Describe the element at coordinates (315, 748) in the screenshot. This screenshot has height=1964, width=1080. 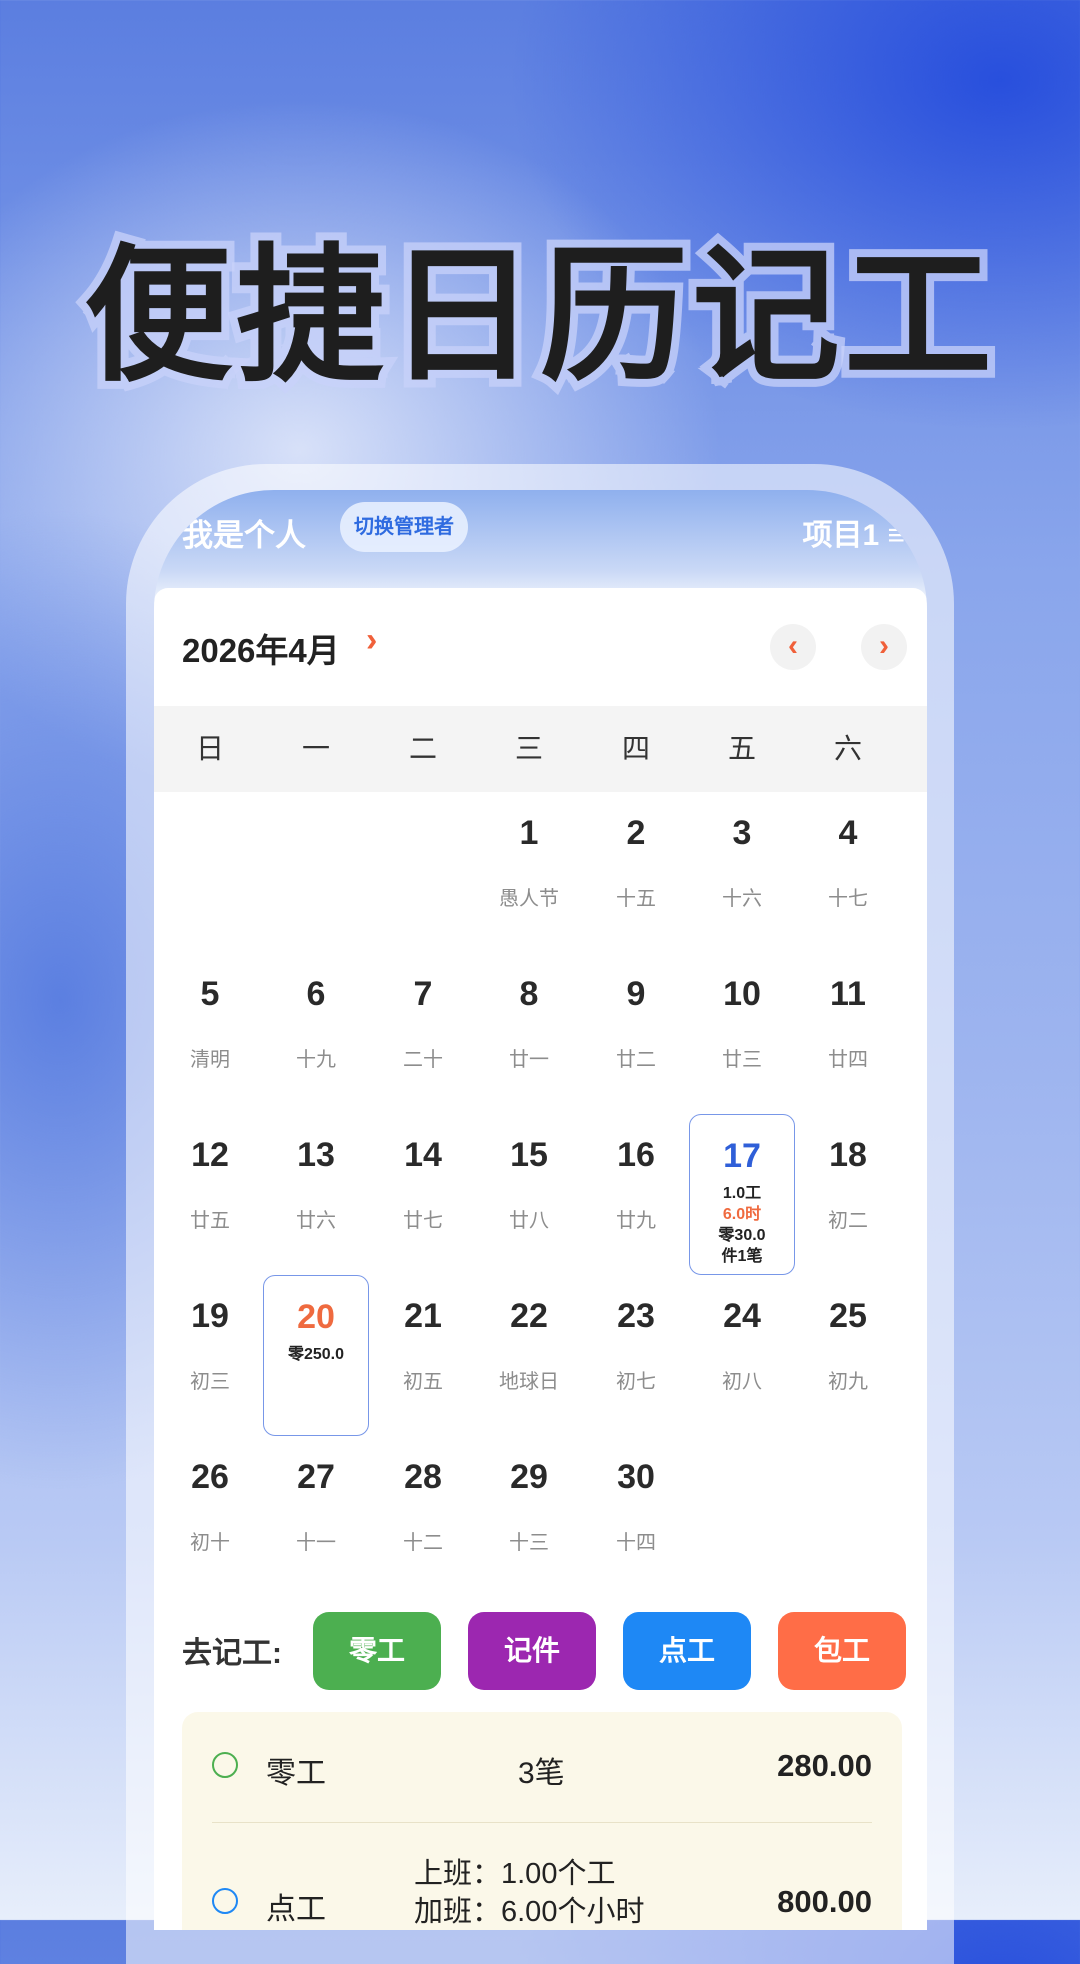
I see `weekday-label: 一` at that location.